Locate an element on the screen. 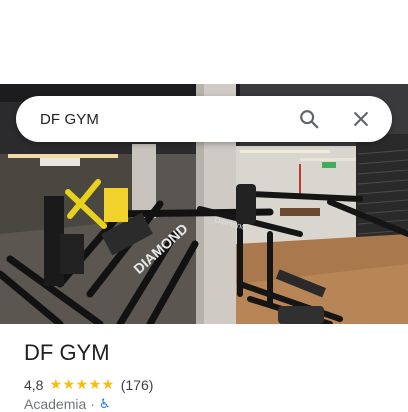 The width and height of the screenshot is (408, 412). close-icon is located at coordinates (361, 119).